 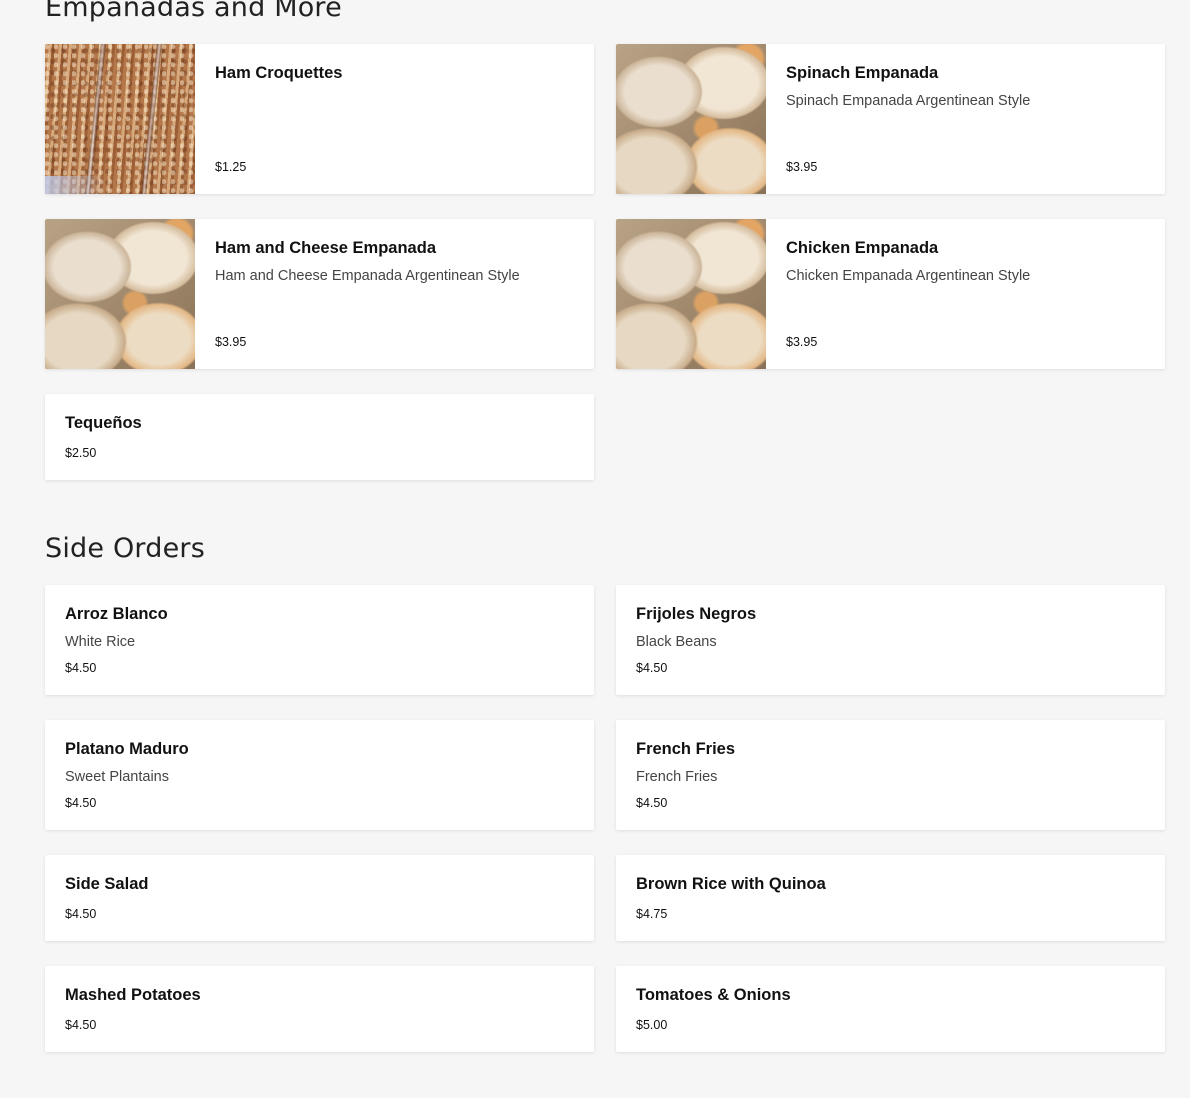 What do you see at coordinates (890, 775) in the screenshot?
I see `menu-item-french-fries: French Fries French Fries $4.50` at bounding box center [890, 775].